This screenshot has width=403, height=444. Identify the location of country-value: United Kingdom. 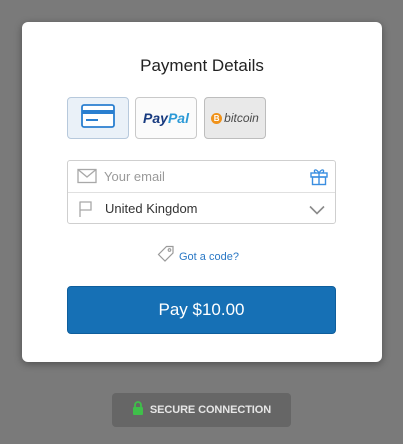
(151, 208).